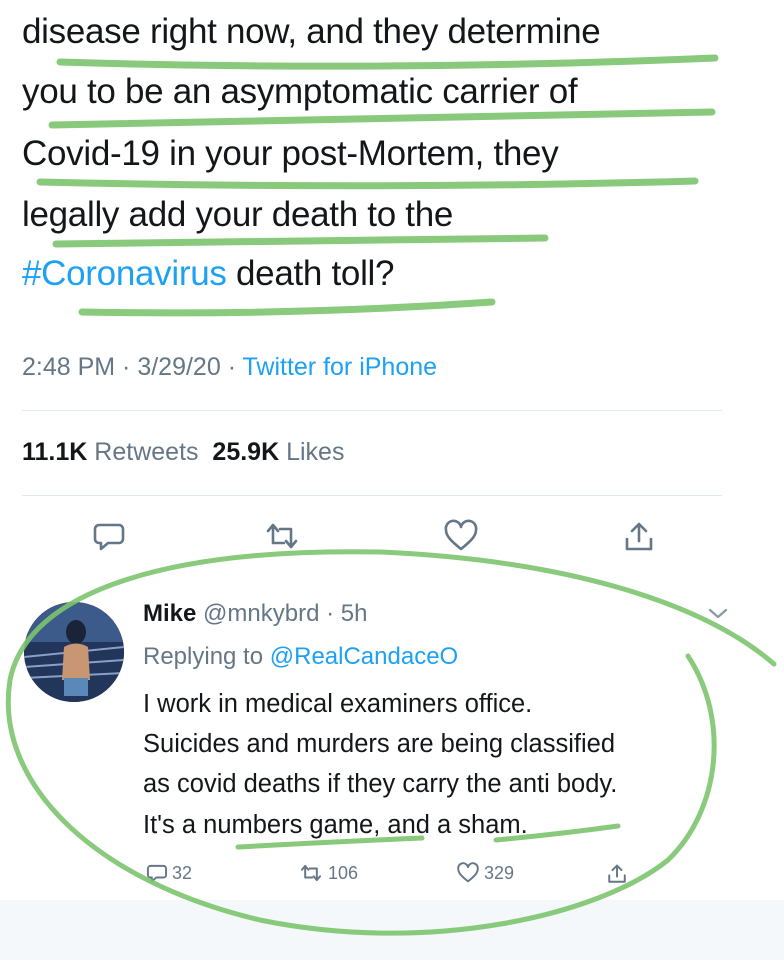 This screenshot has height=960, width=784. I want to click on reply-like-button: 329, so click(485, 873).